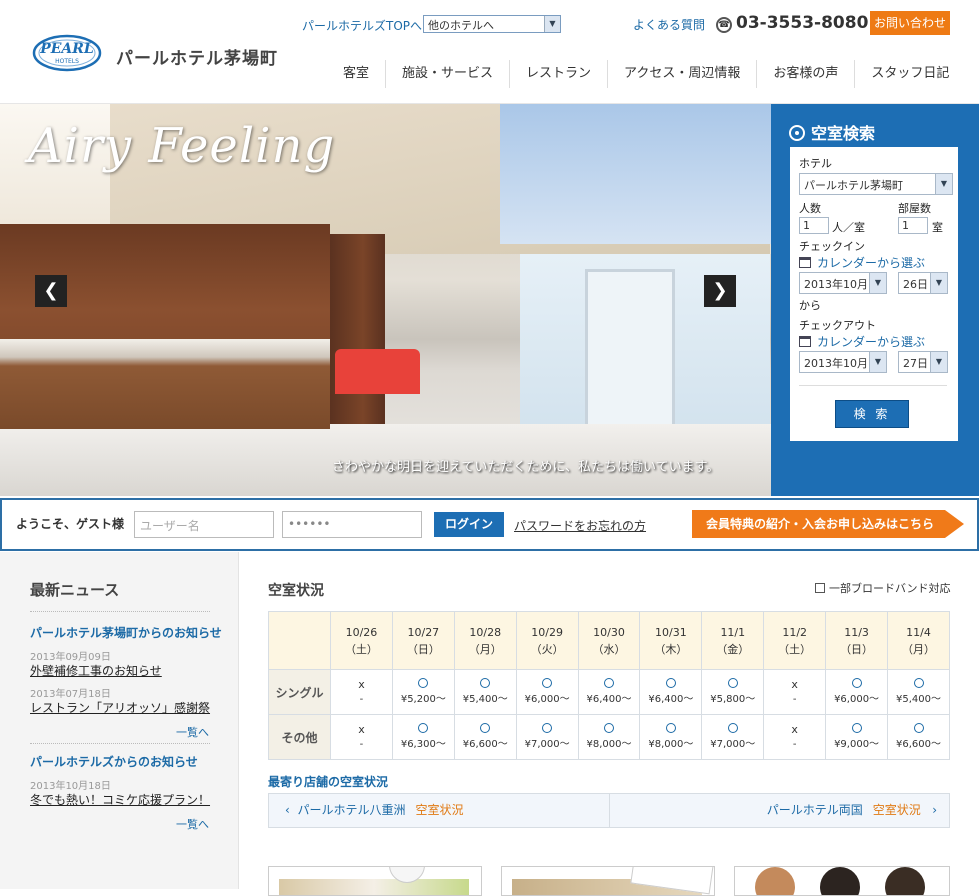 The image size is (979, 896). What do you see at coordinates (733, 692) in the screenshot?
I see `vacancy-cell: ¥5,800～` at bounding box center [733, 692].